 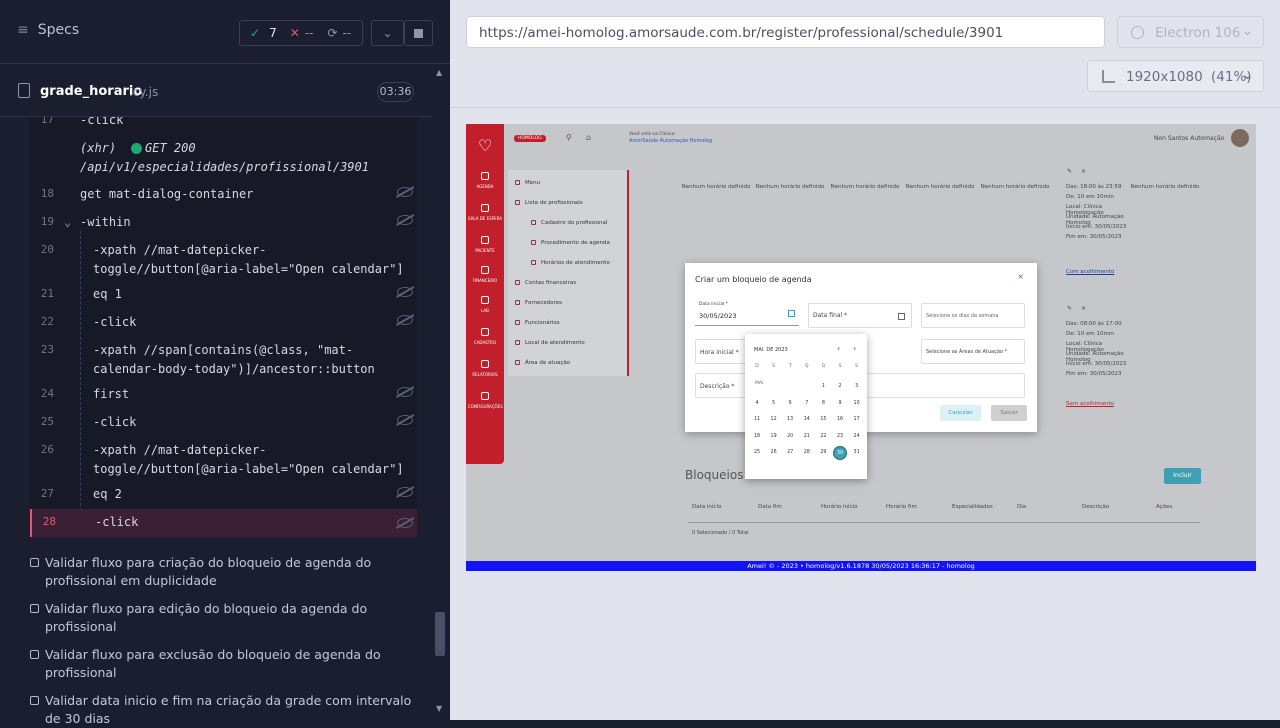 I want to click on calendar-day: 15, so click(x=823, y=420).